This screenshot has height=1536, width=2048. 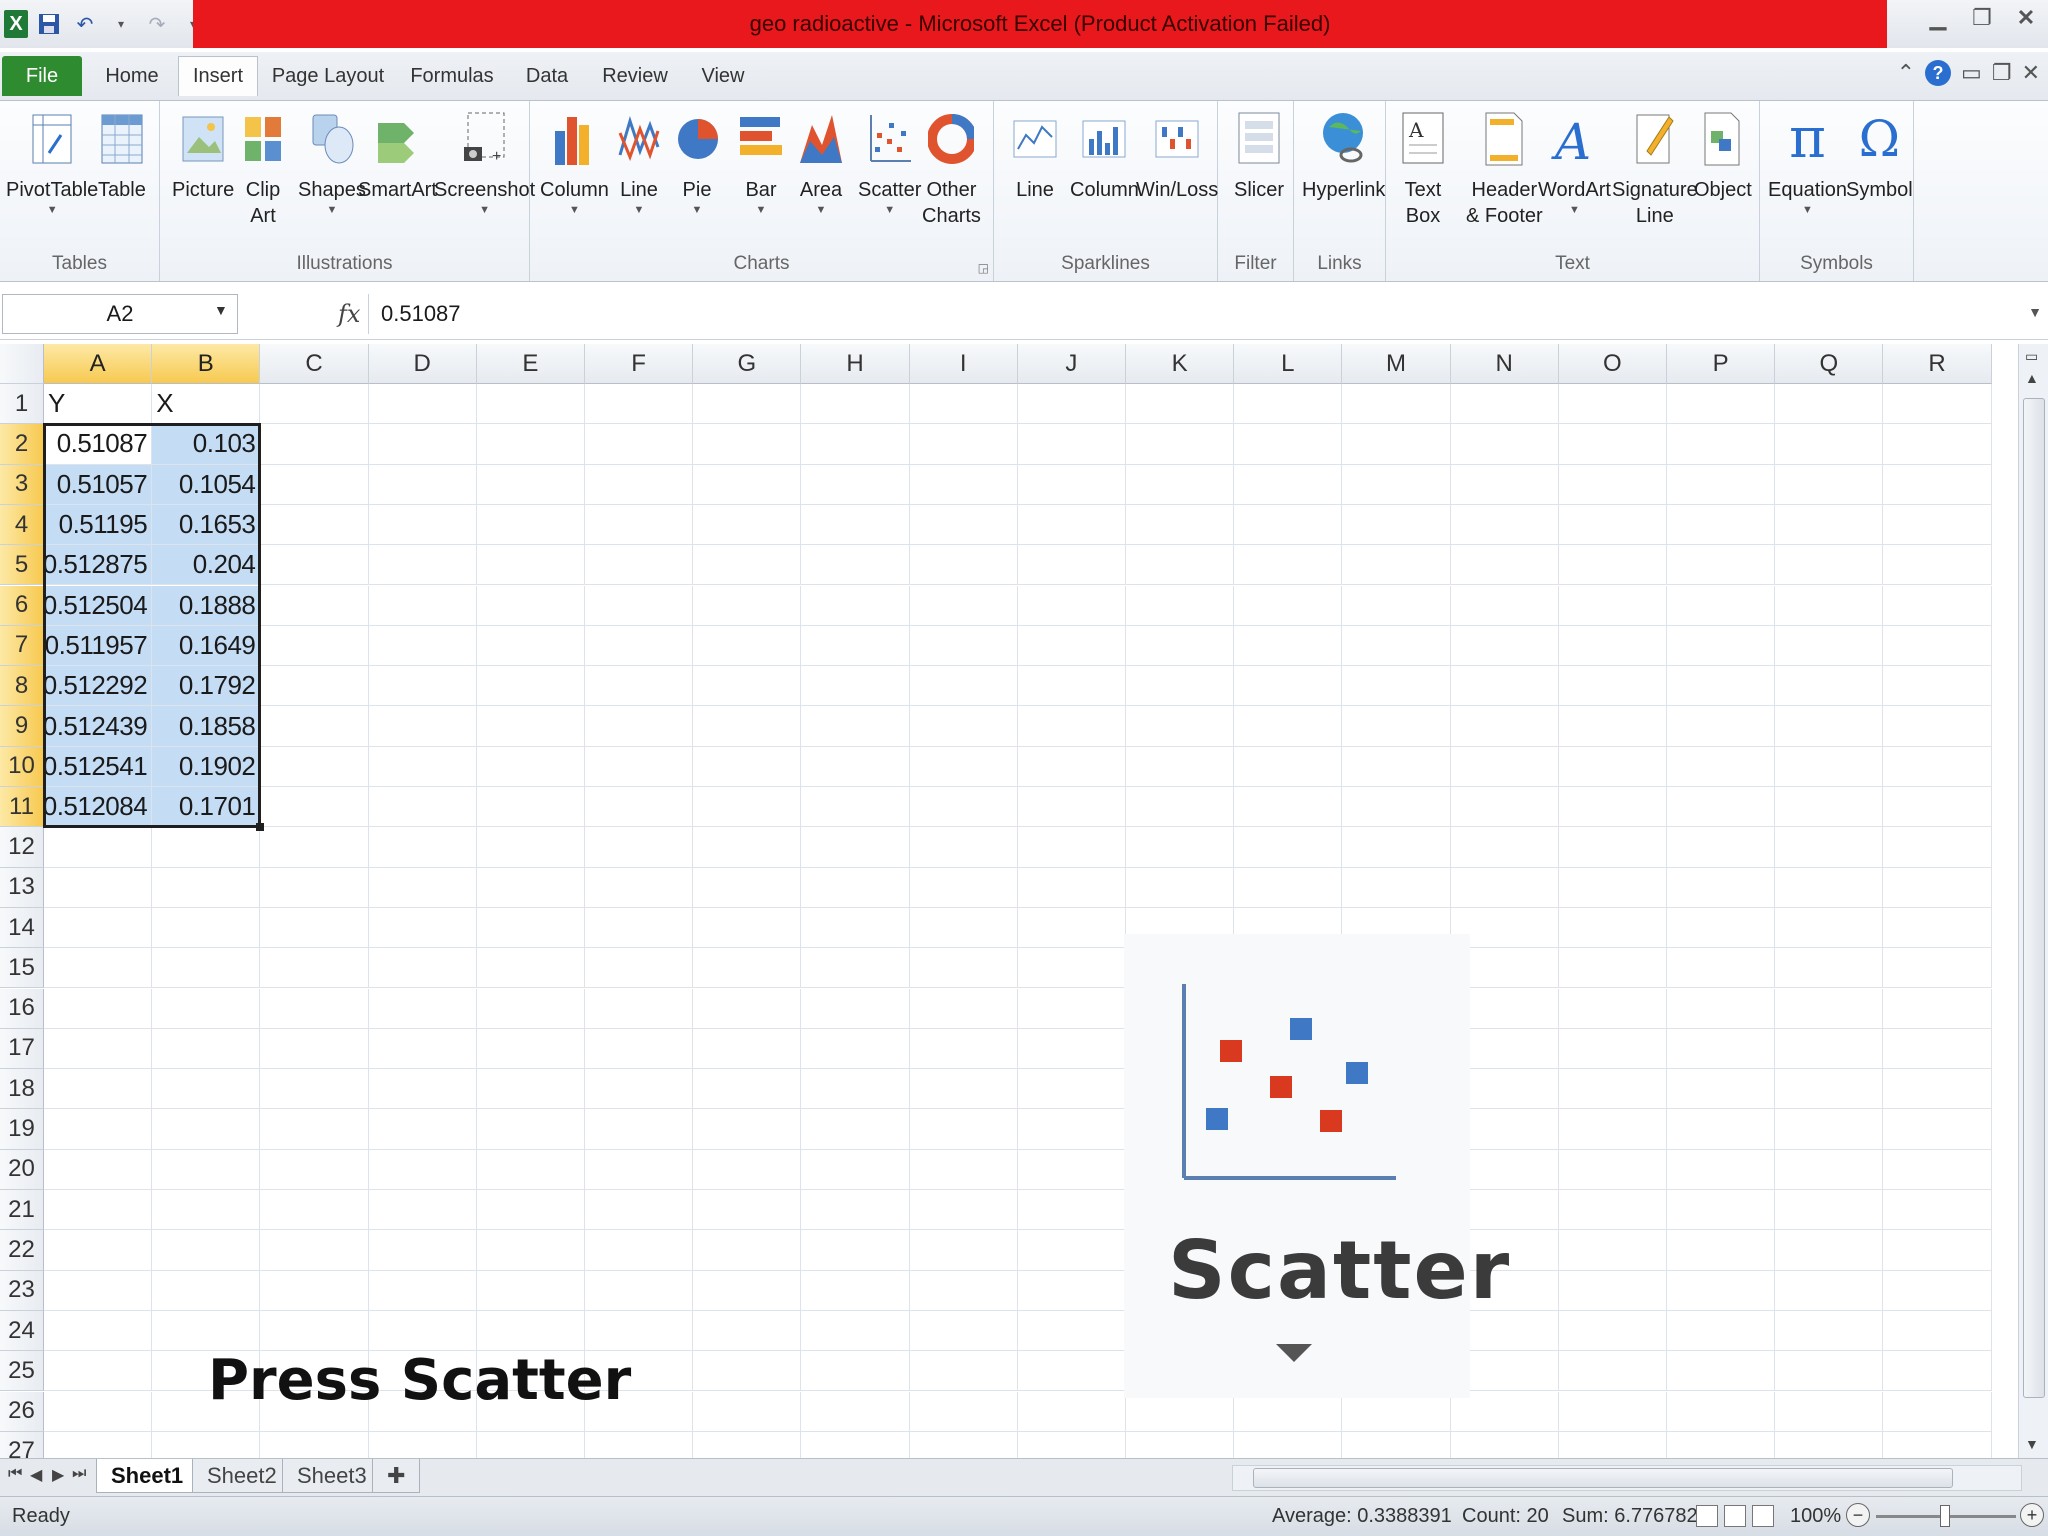 What do you see at coordinates (639, 1169) in the screenshot?
I see `cell-F20` at bounding box center [639, 1169].